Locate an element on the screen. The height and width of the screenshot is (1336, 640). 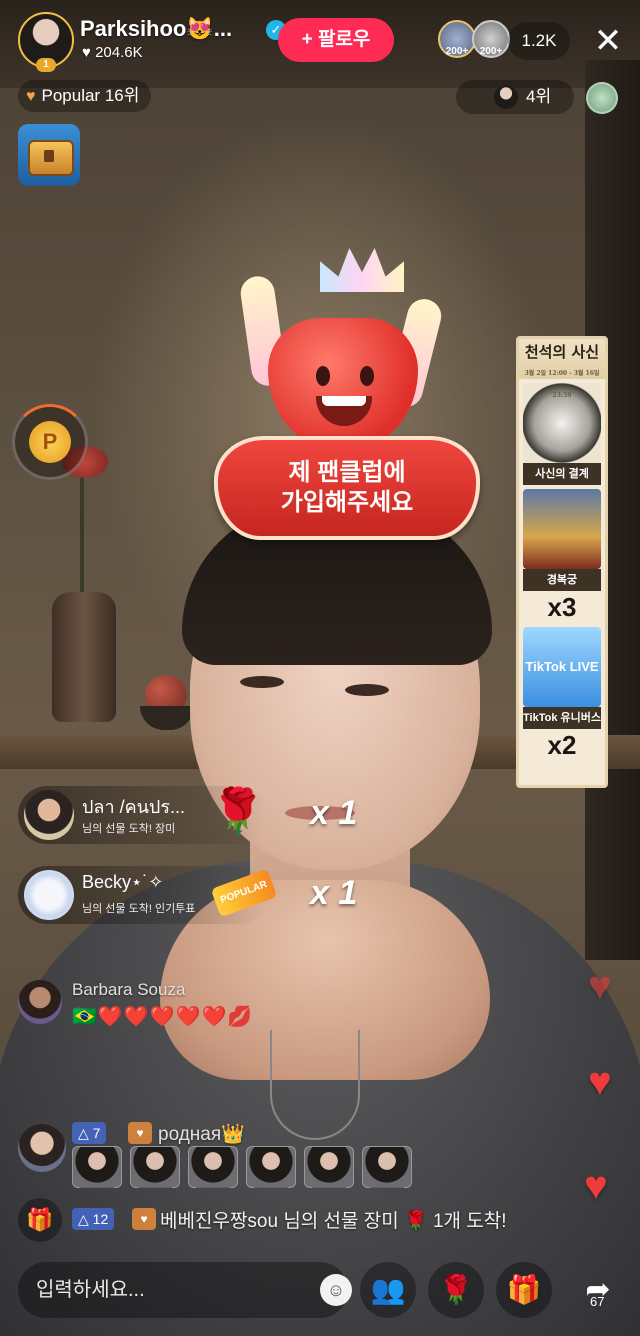
bowl is located at coordinates (167, 718).